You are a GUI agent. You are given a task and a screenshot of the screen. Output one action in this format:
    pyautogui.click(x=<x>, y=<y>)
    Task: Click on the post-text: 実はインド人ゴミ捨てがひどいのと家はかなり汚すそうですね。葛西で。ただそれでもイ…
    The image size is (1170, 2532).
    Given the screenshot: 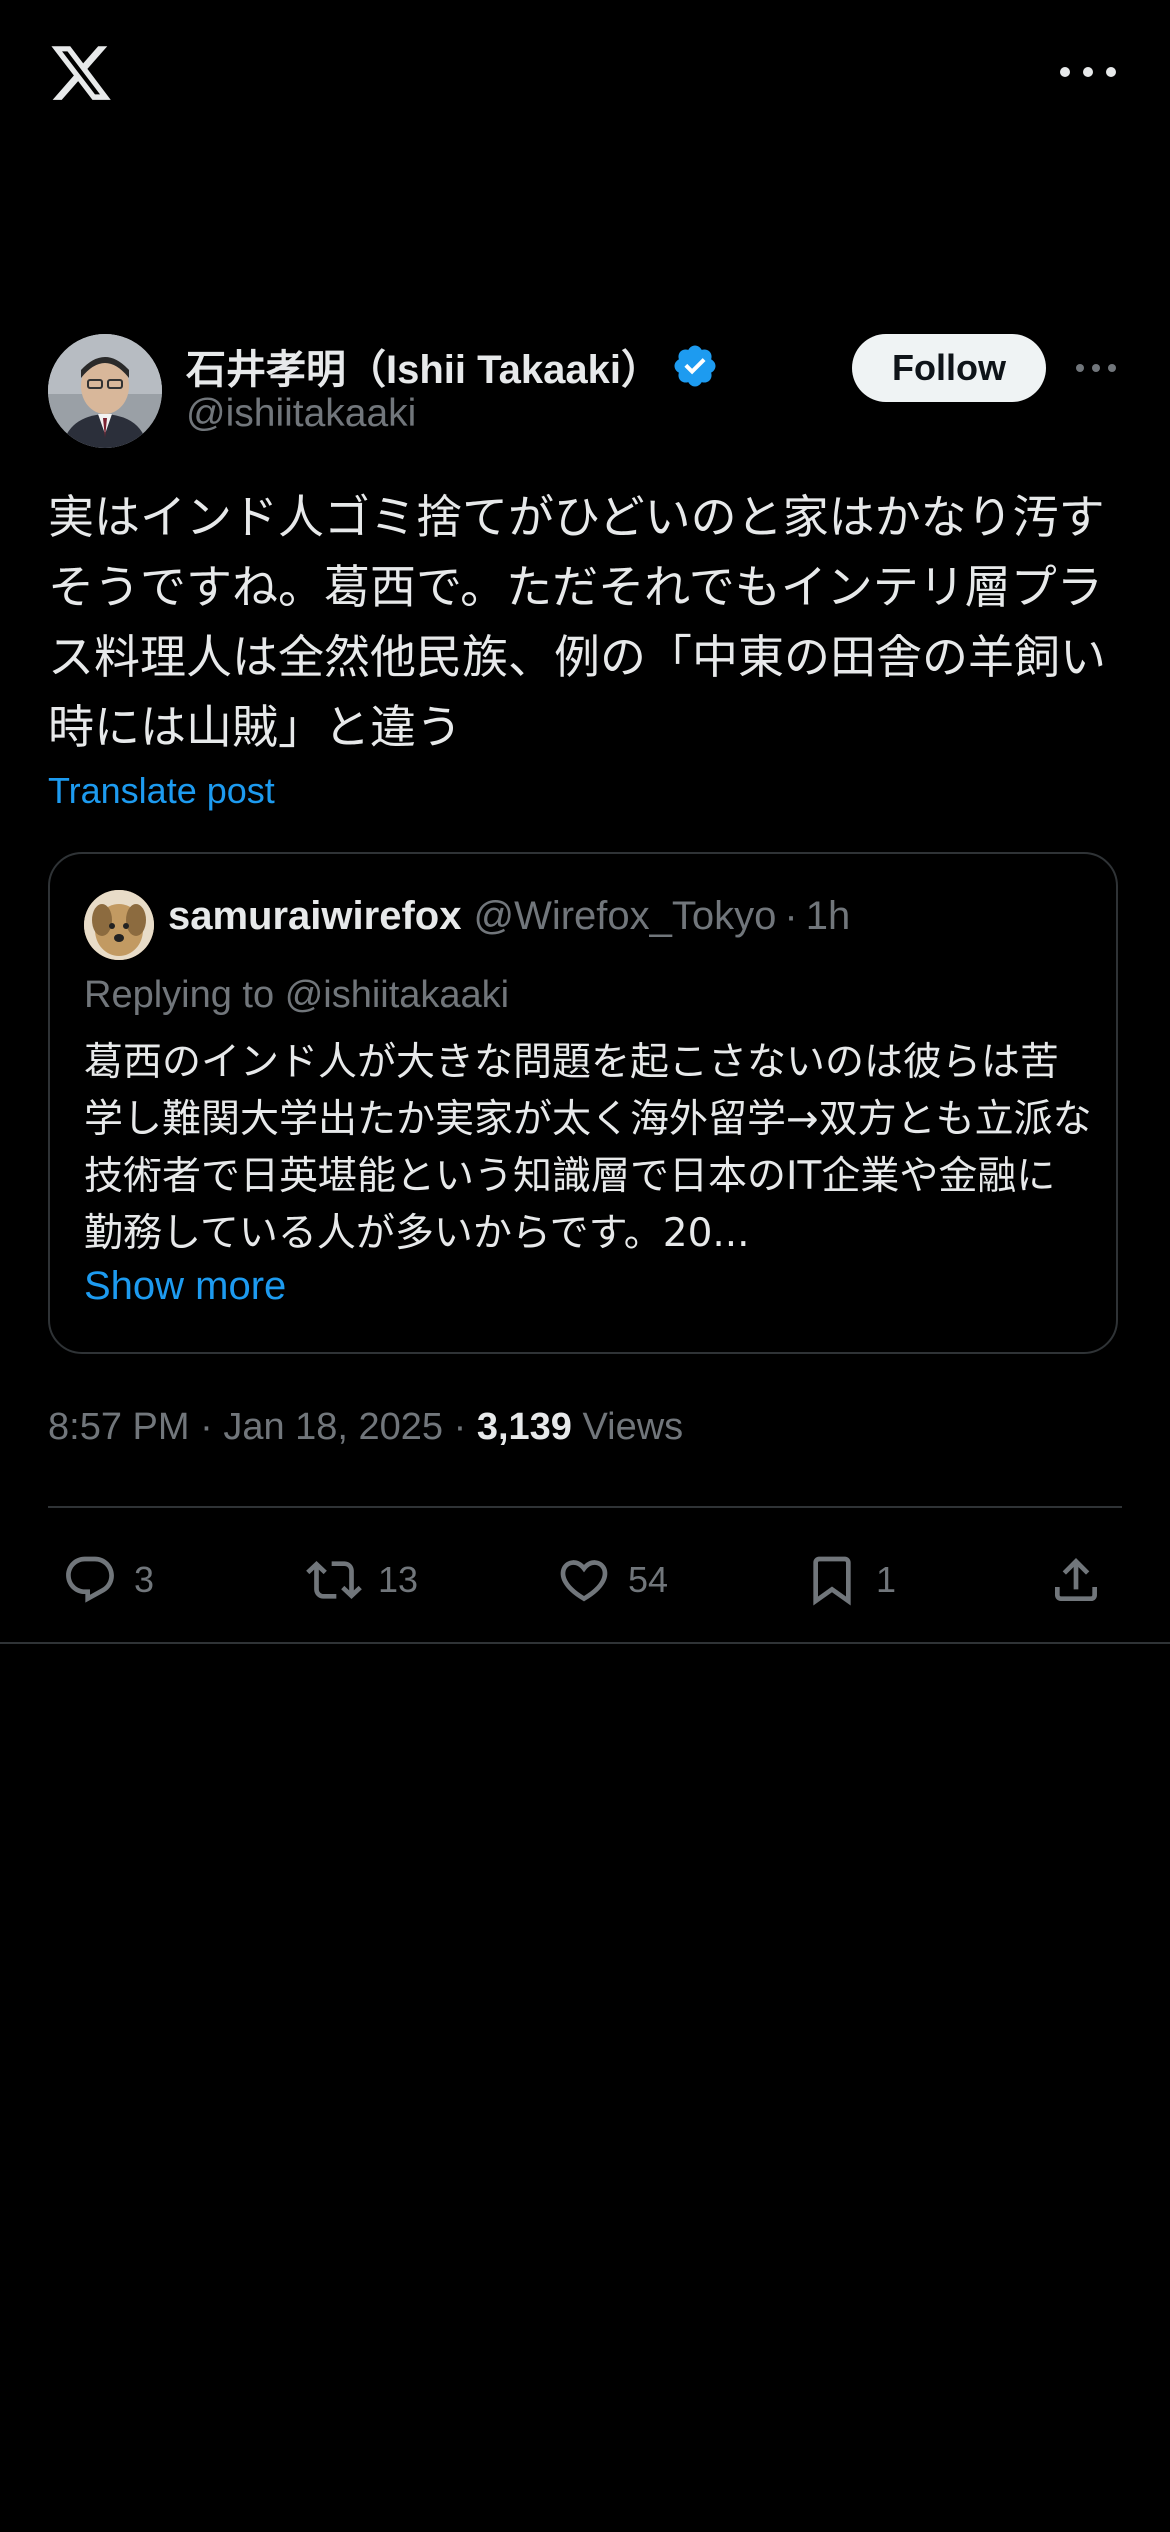 What is the action you would take?
    pyautogui.click(x=577, y=622)
    